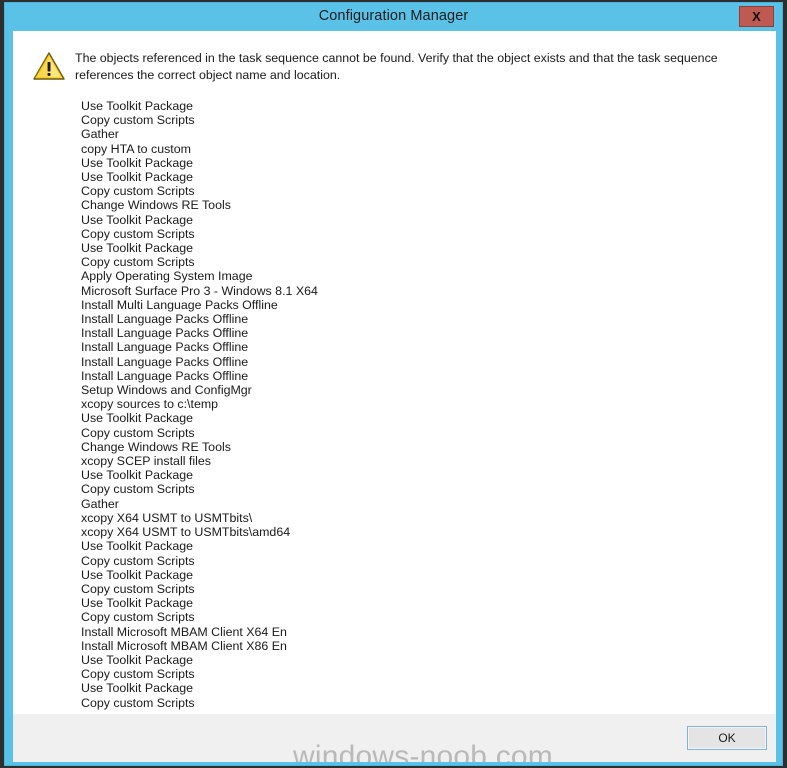  I want to click on site-watermark: windows-noob.com, so click(423, 751).